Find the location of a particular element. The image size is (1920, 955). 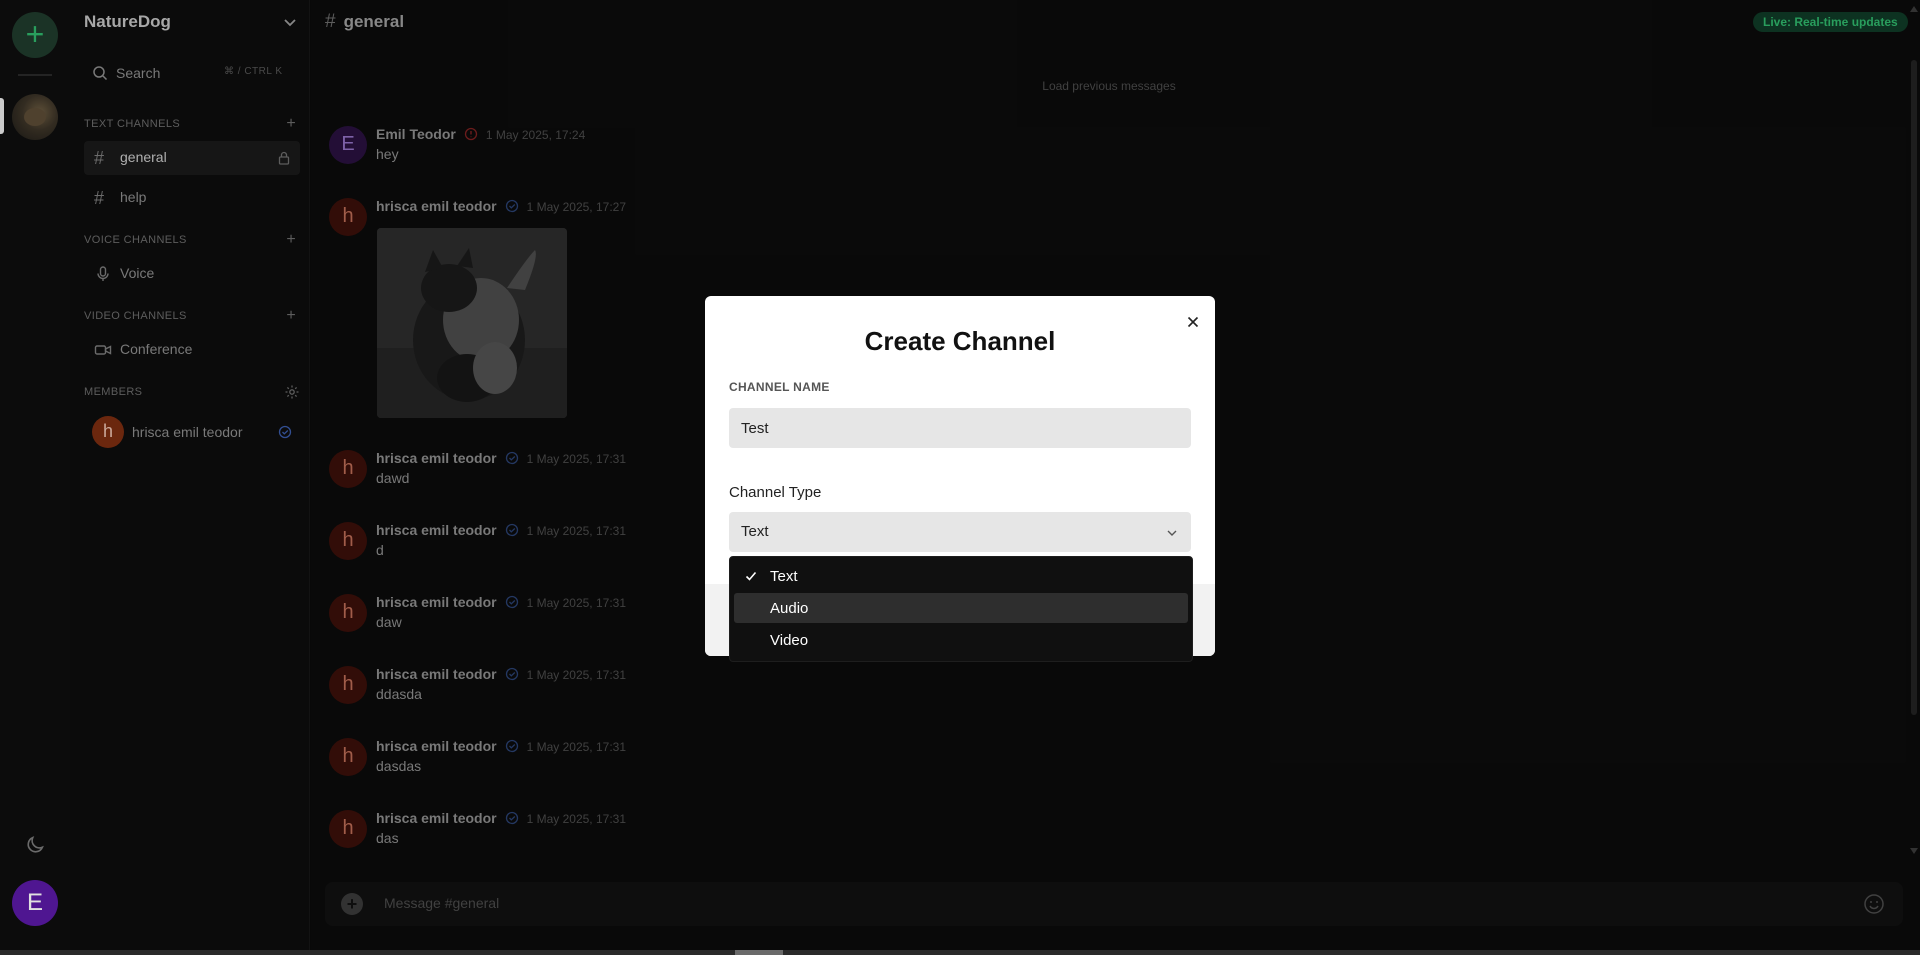

option-text: Text is located at coordinates (961, 576).